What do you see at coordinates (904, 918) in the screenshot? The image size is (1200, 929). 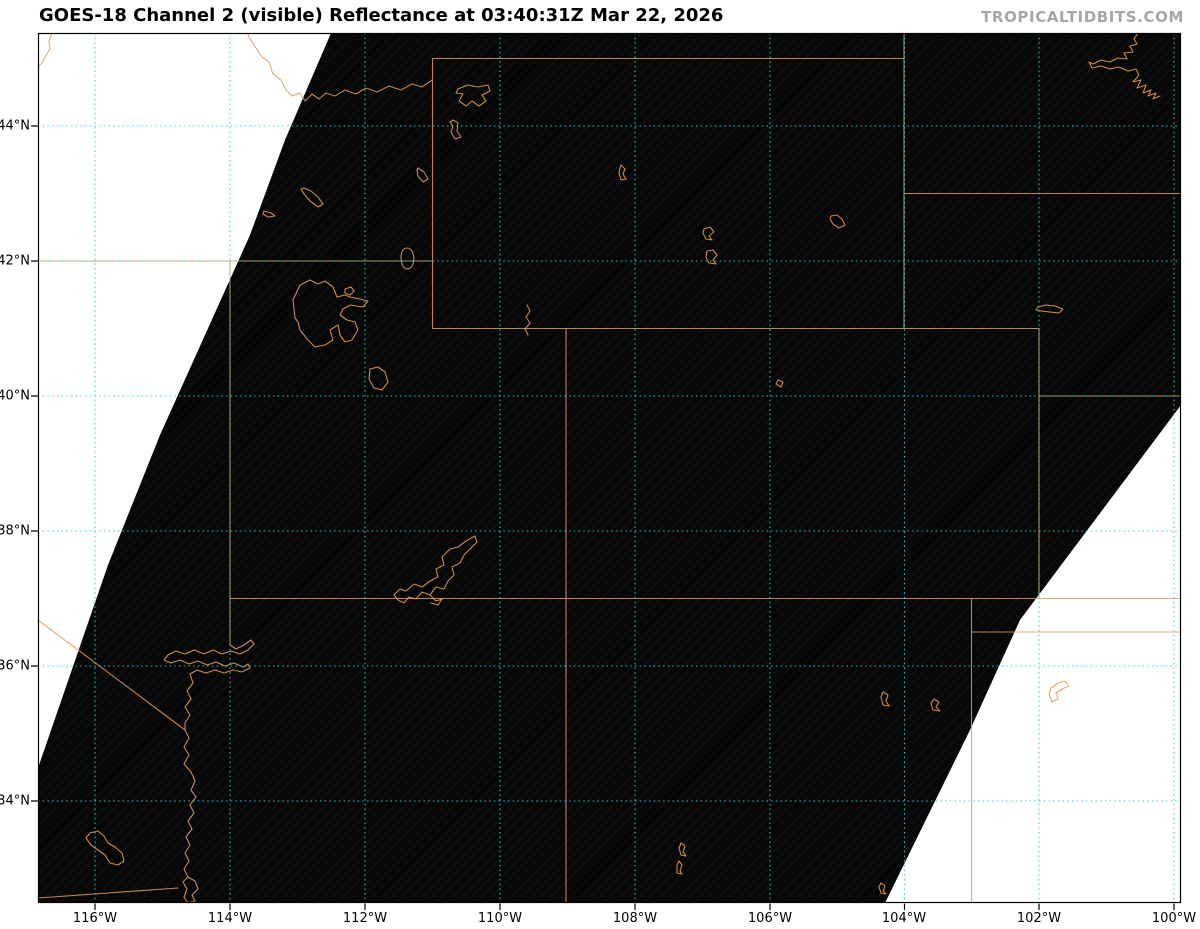 I see `lon-tick-label: 104°W` at bounding box center [904, 918].